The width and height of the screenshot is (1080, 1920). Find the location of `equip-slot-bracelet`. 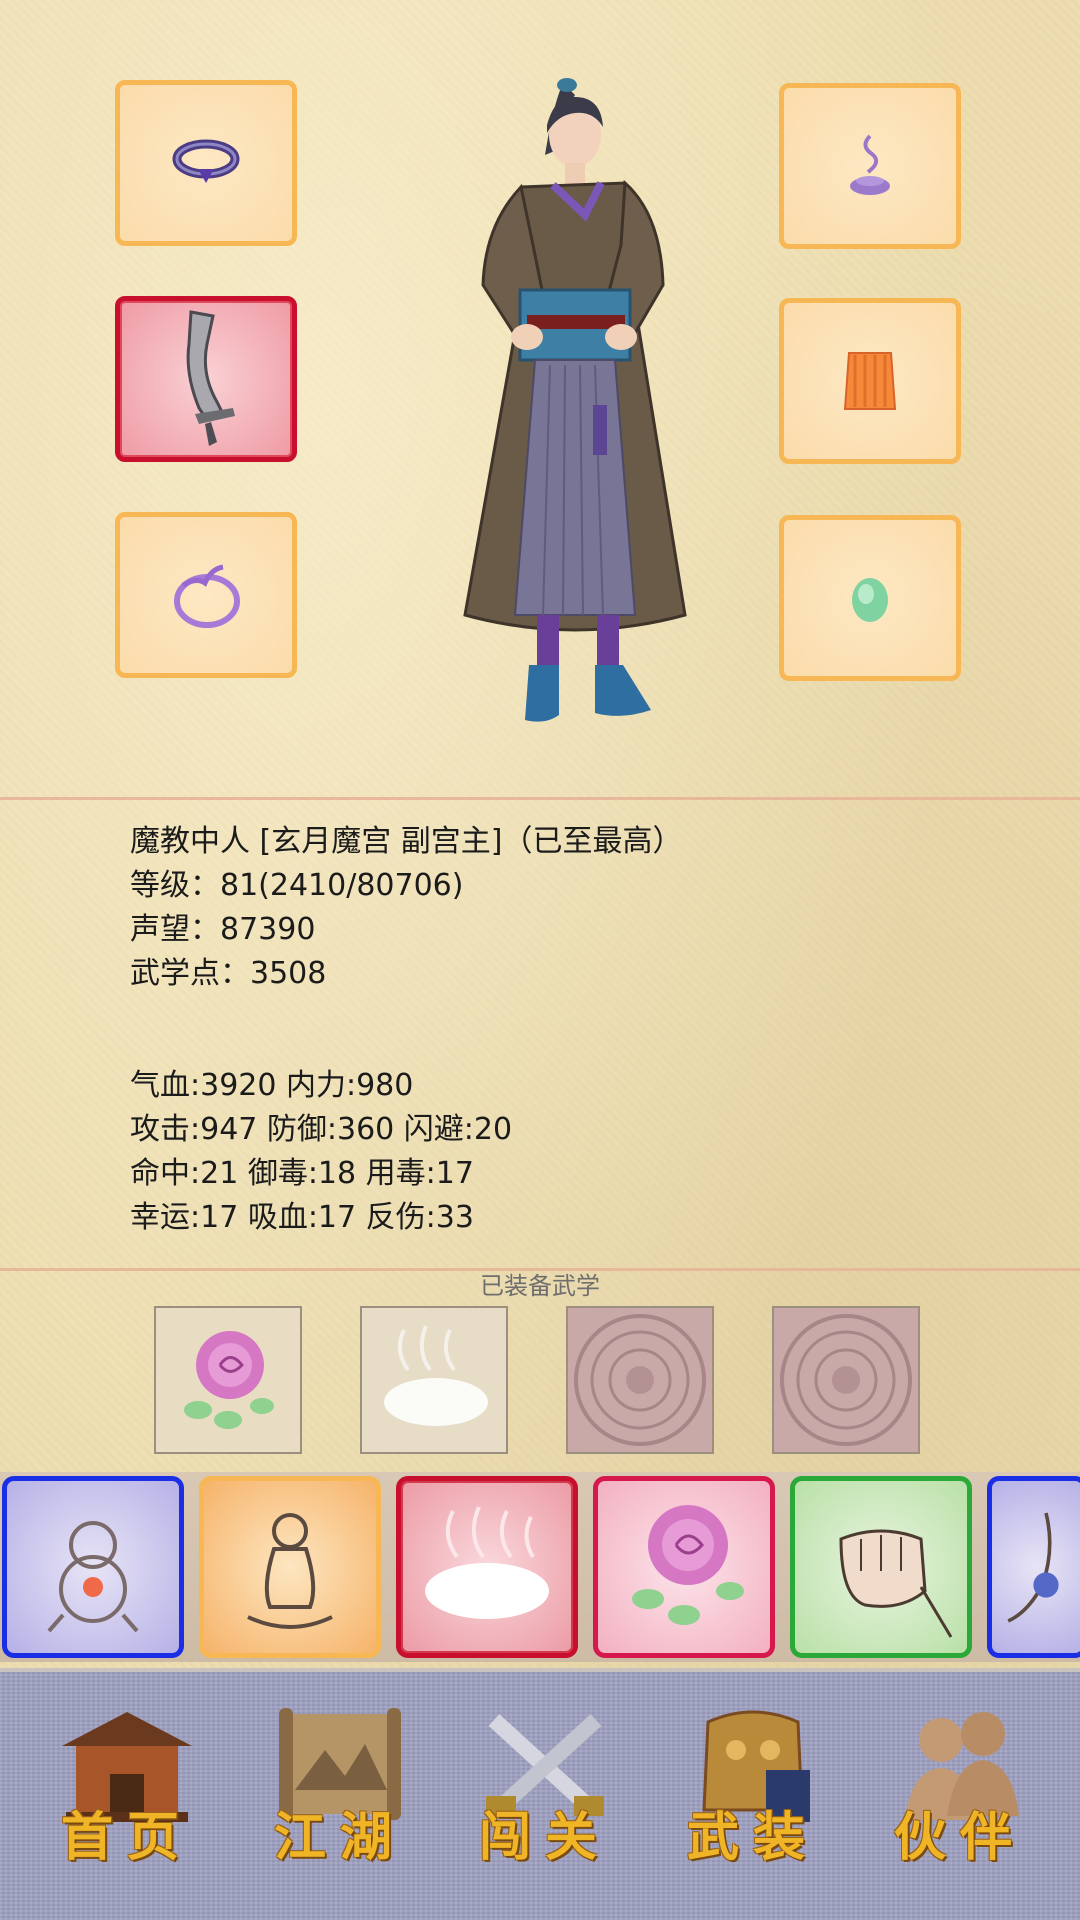

equip-slot-bracelet is located at coordinates (206, 595).